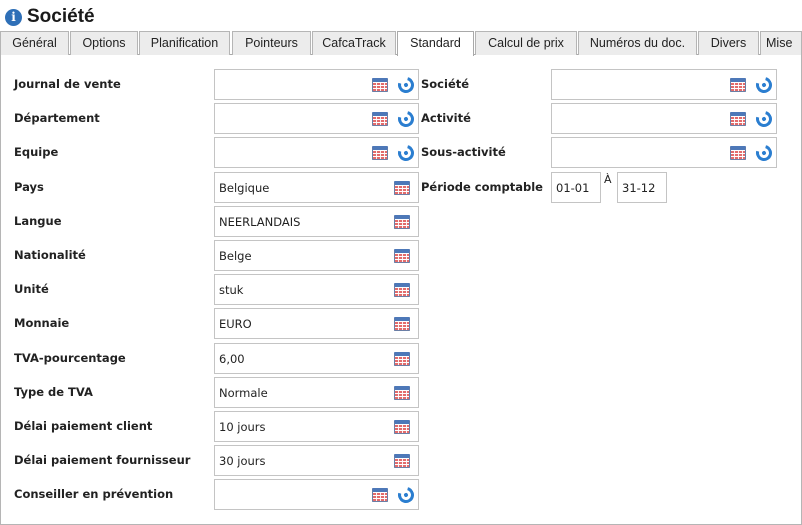  What do you see at coordinates (34, 43) in the screenshot?
I see `tab-general: Général` at bounding box center [34, 43].